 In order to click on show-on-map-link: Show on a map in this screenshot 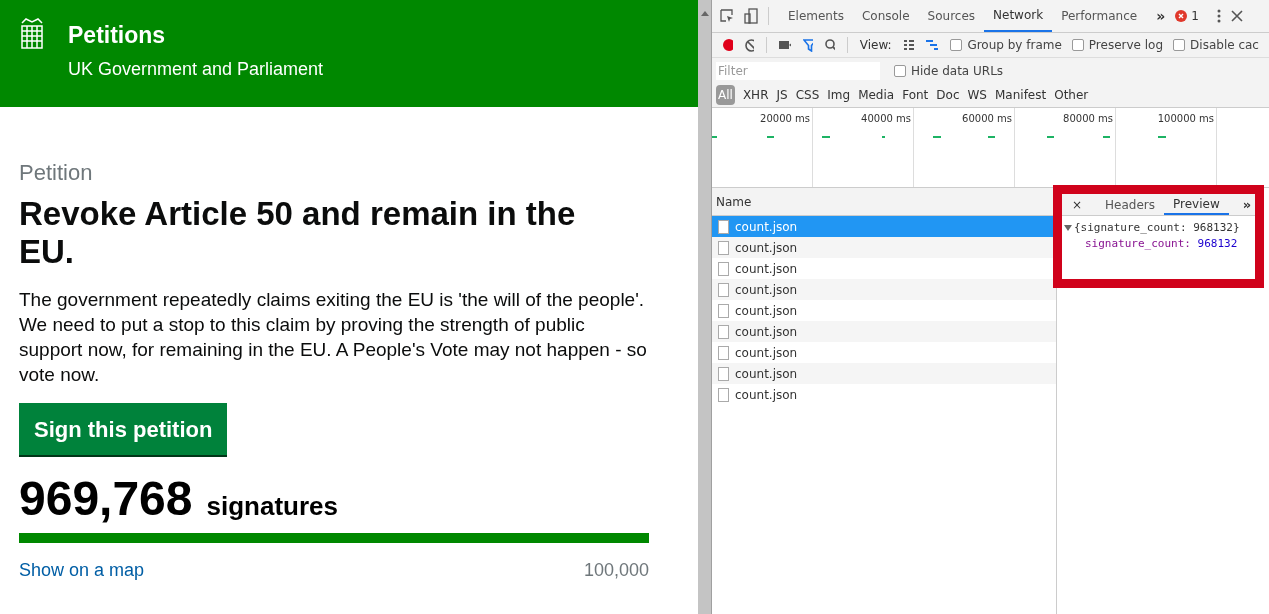, I will do `click(82, 570)`.